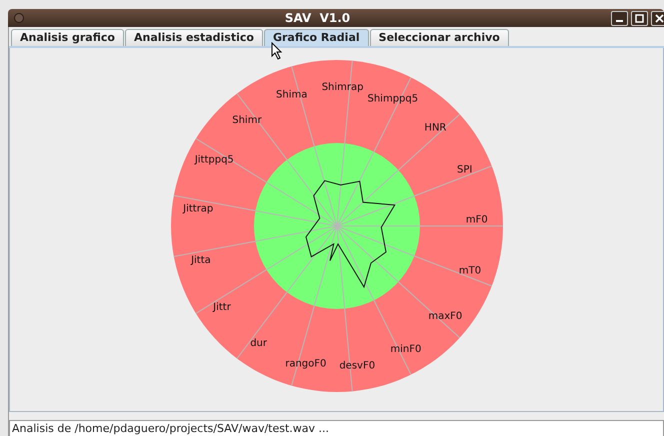 This screenshot has height=436, width=664. What do you see at coordinates (405, 349) in the screenshot?
I see `axis-label: minF0` at bounding box center [405, 349].